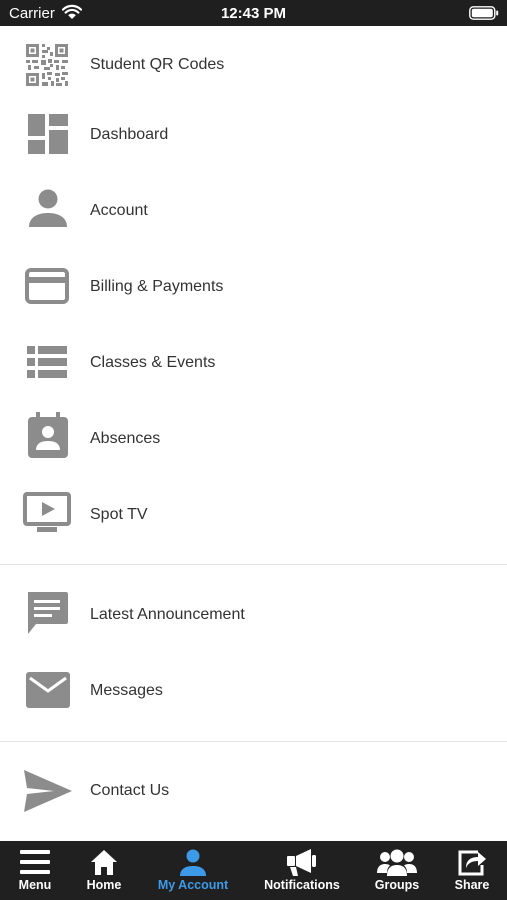 Image resolution: width=507 pixels, height=900 pixels. Describe the element at coordinates (48, 692) in the screenshot. I see `envelope-icon` at that location.